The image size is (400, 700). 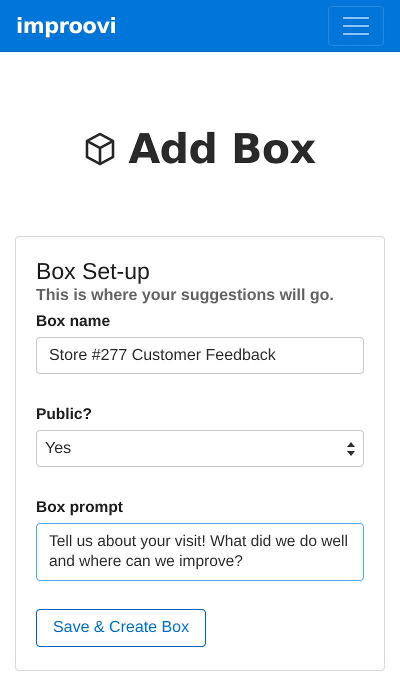 What do you see at coordinates (200, 448) in the screenshot?
I see `select-field: Yes` at bounding box center [200, 448].